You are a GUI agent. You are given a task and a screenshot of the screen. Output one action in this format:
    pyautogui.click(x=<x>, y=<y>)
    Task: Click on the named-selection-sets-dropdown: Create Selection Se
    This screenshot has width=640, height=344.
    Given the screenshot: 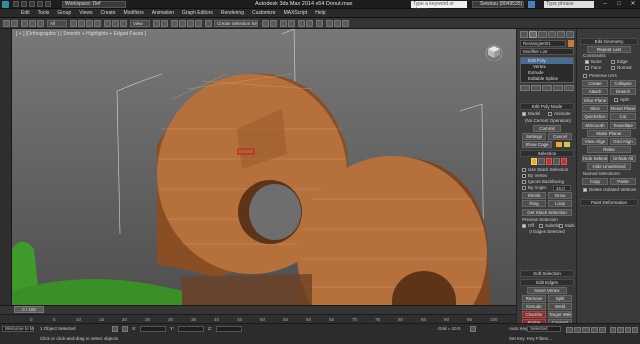 What is the action you would take?
    pyautogui.click(x=236, y=23)
    